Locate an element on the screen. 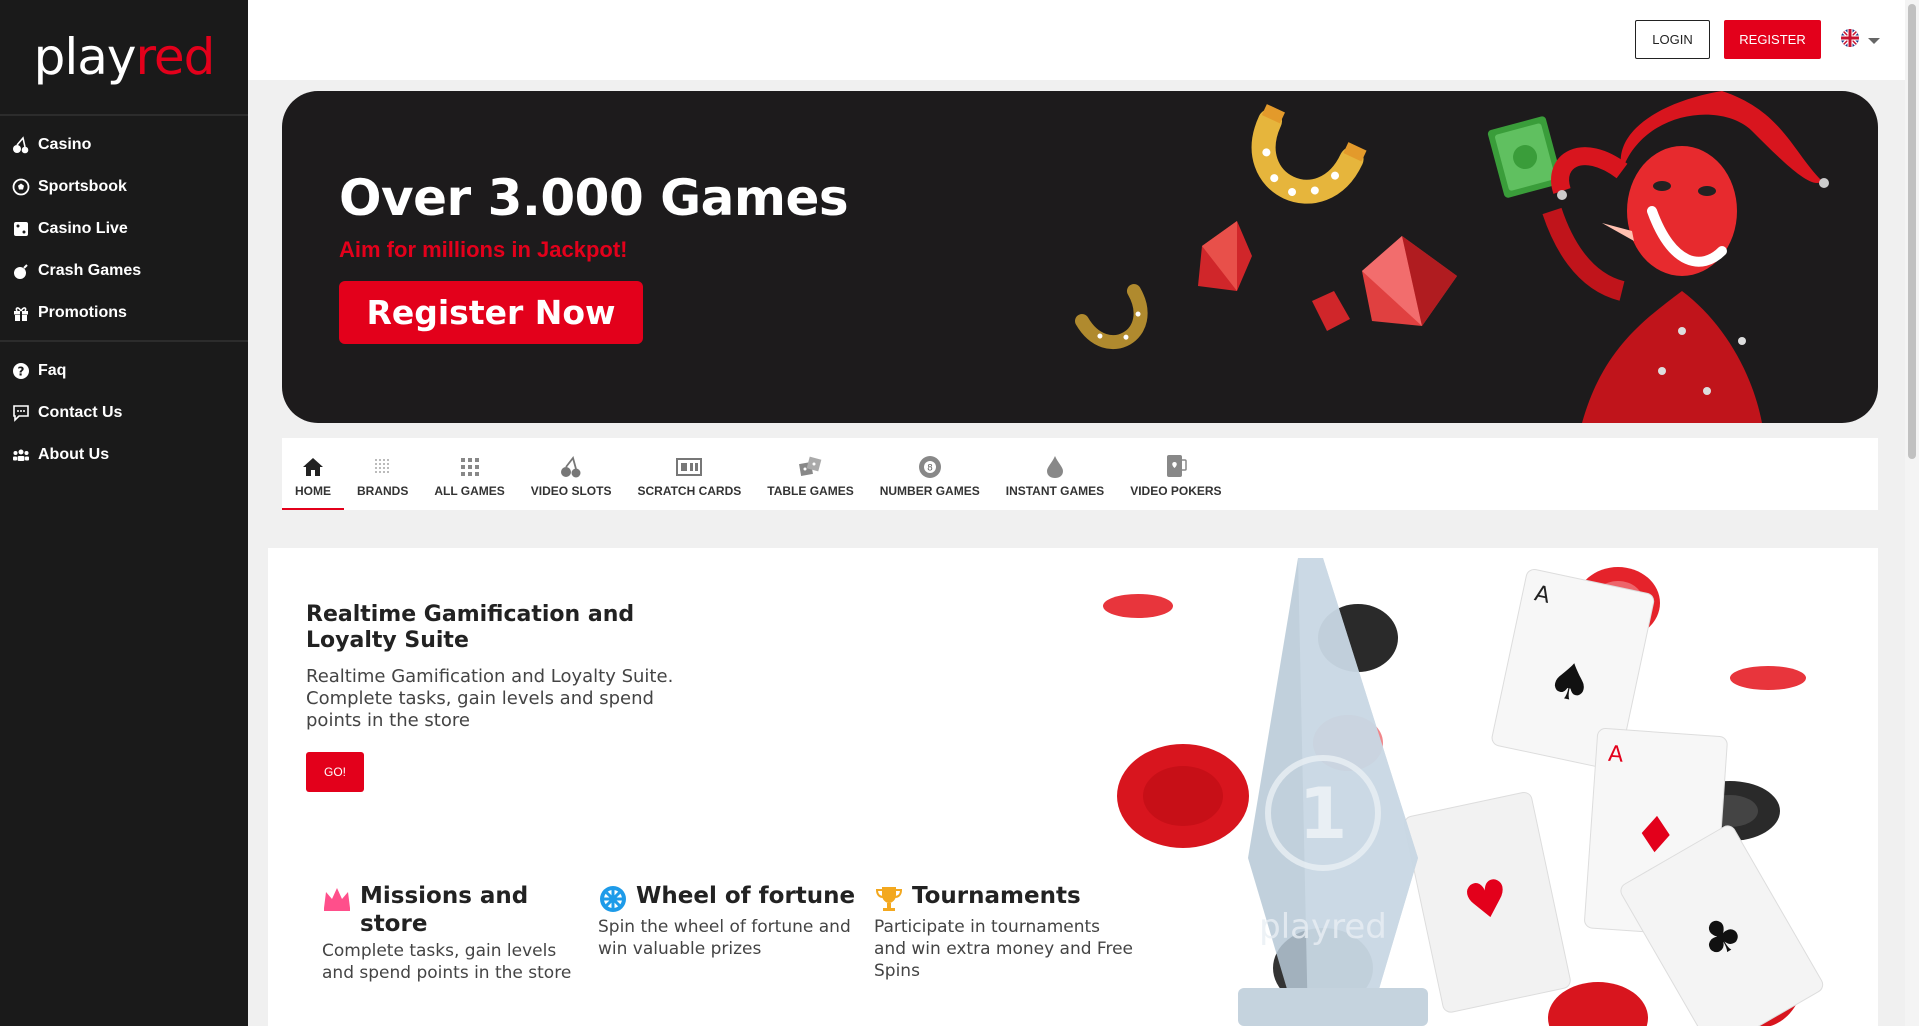  chat-icon is located at coordinates (21, 413).